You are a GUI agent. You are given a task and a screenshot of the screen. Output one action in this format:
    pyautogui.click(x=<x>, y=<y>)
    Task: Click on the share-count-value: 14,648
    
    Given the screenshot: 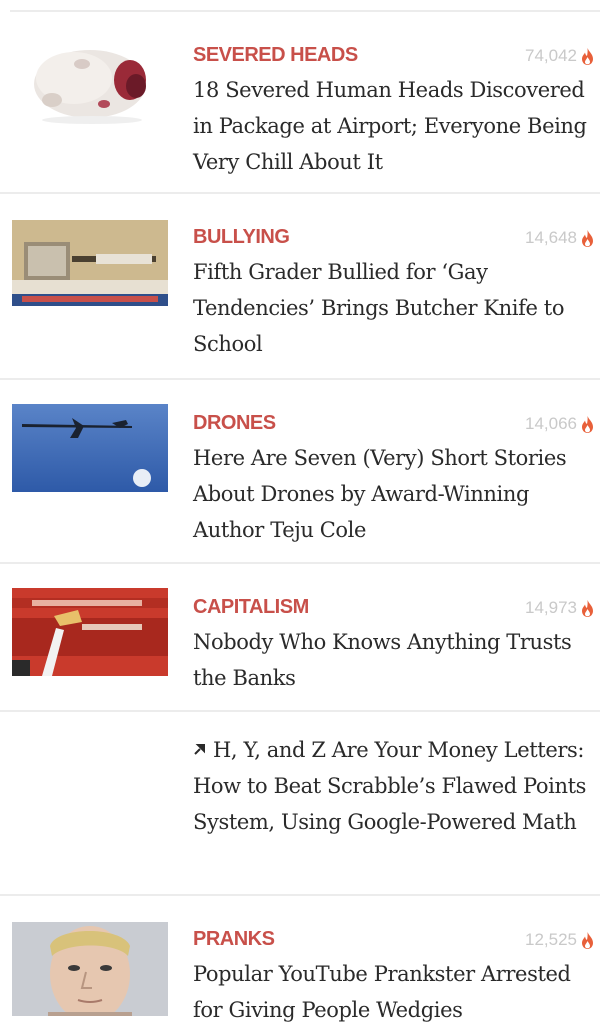 What is the action you would take?
    pyautogui.click(x=551, y=237)
    